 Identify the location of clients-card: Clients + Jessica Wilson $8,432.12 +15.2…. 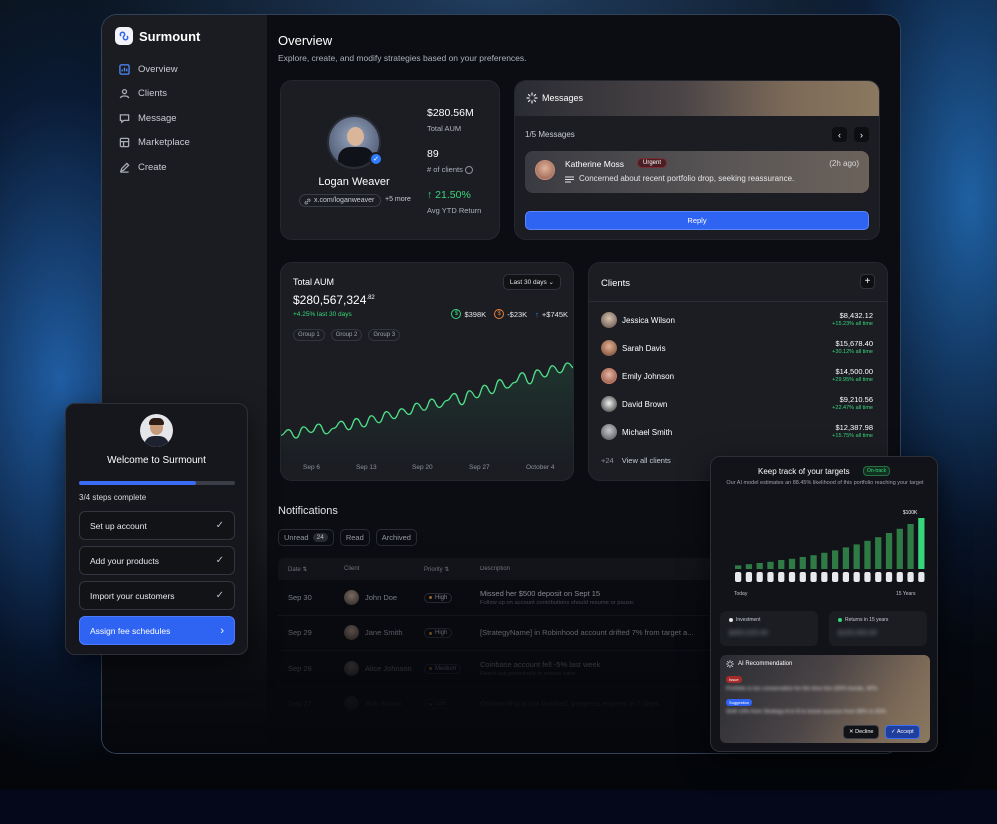
(738, 371).